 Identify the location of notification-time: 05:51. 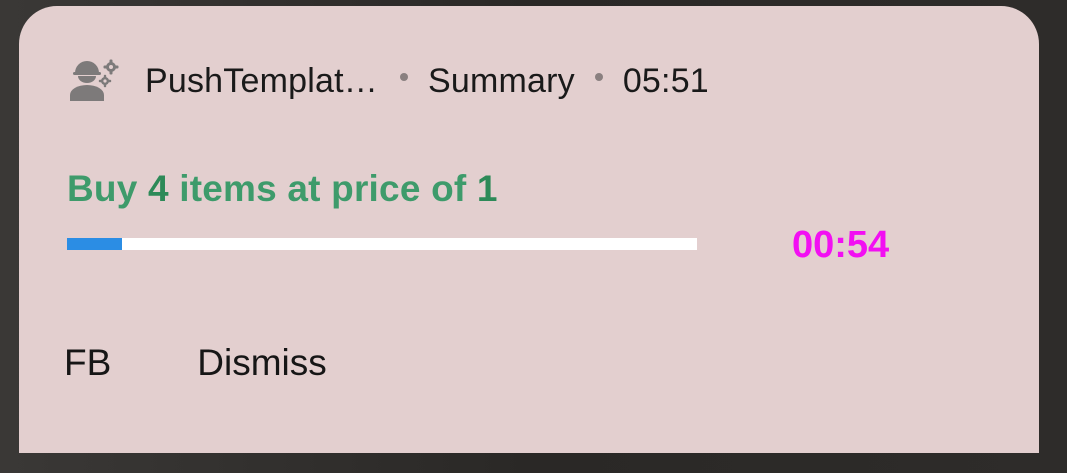
(665, 80).